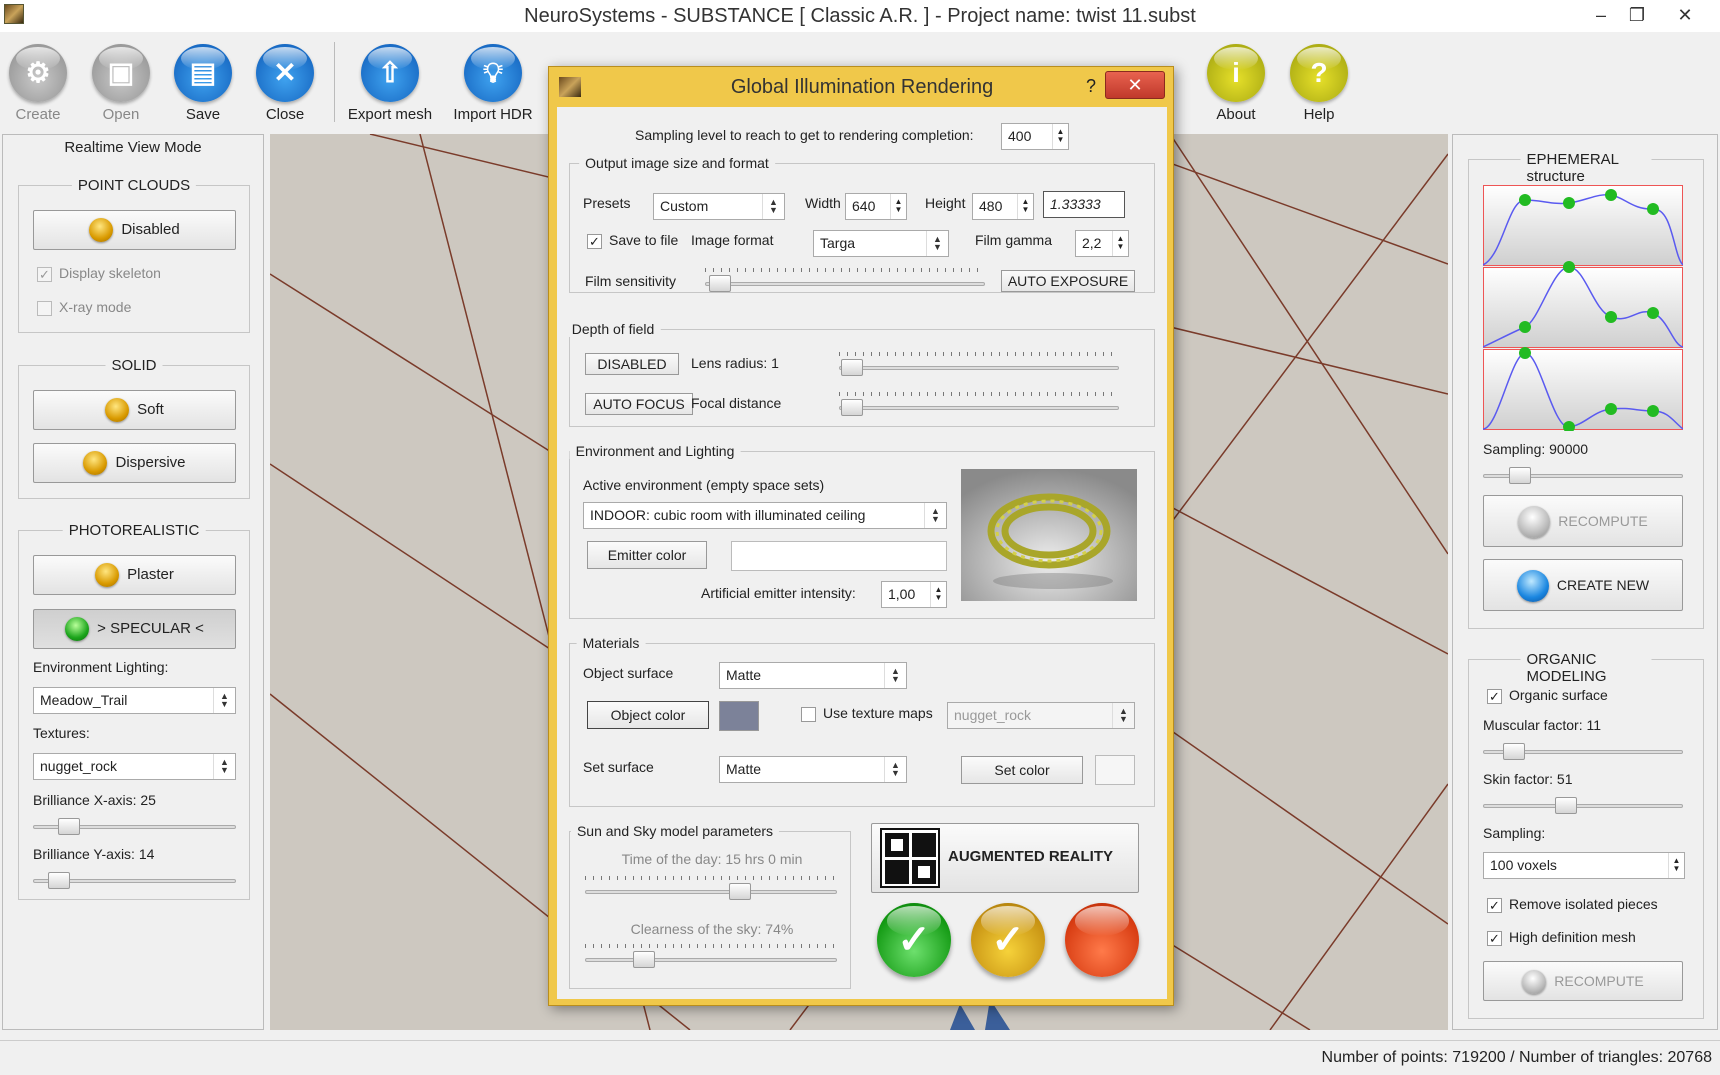 This screenshot has width=1720, height=1075. What do you see at coordinates (134, 185) in the screenshot?
I see `point-clouds-title: POINT CLOUDS` at bounding box center [134, 185].